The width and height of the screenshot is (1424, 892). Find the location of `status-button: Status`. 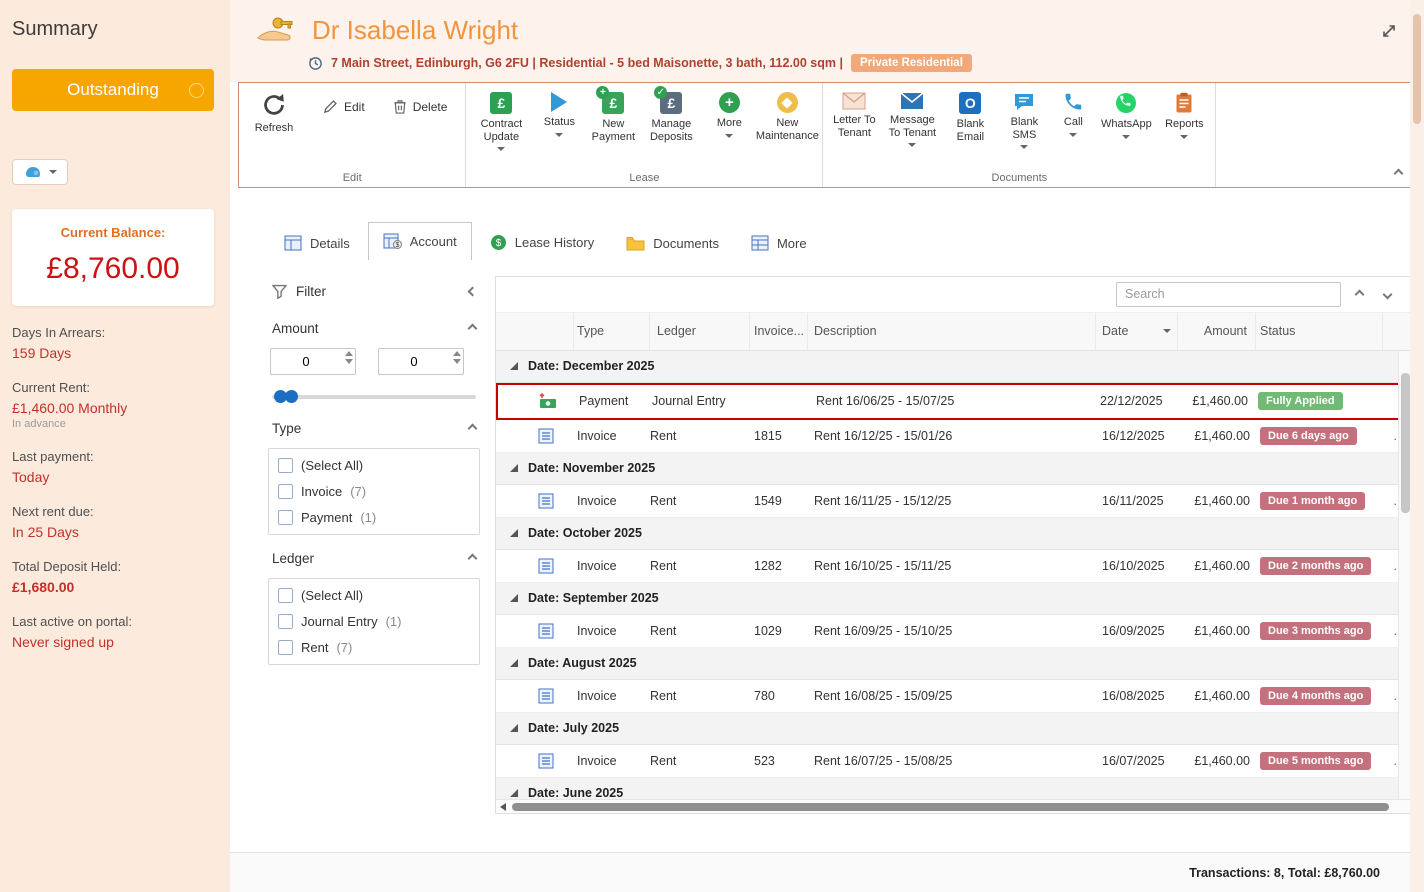

status-button: Status is located at coordinates (559, 112).